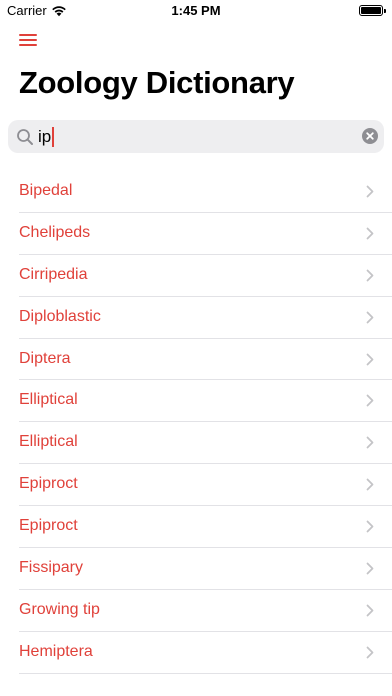  I want to click on hamburger-menu-icon, so click(30, 40).